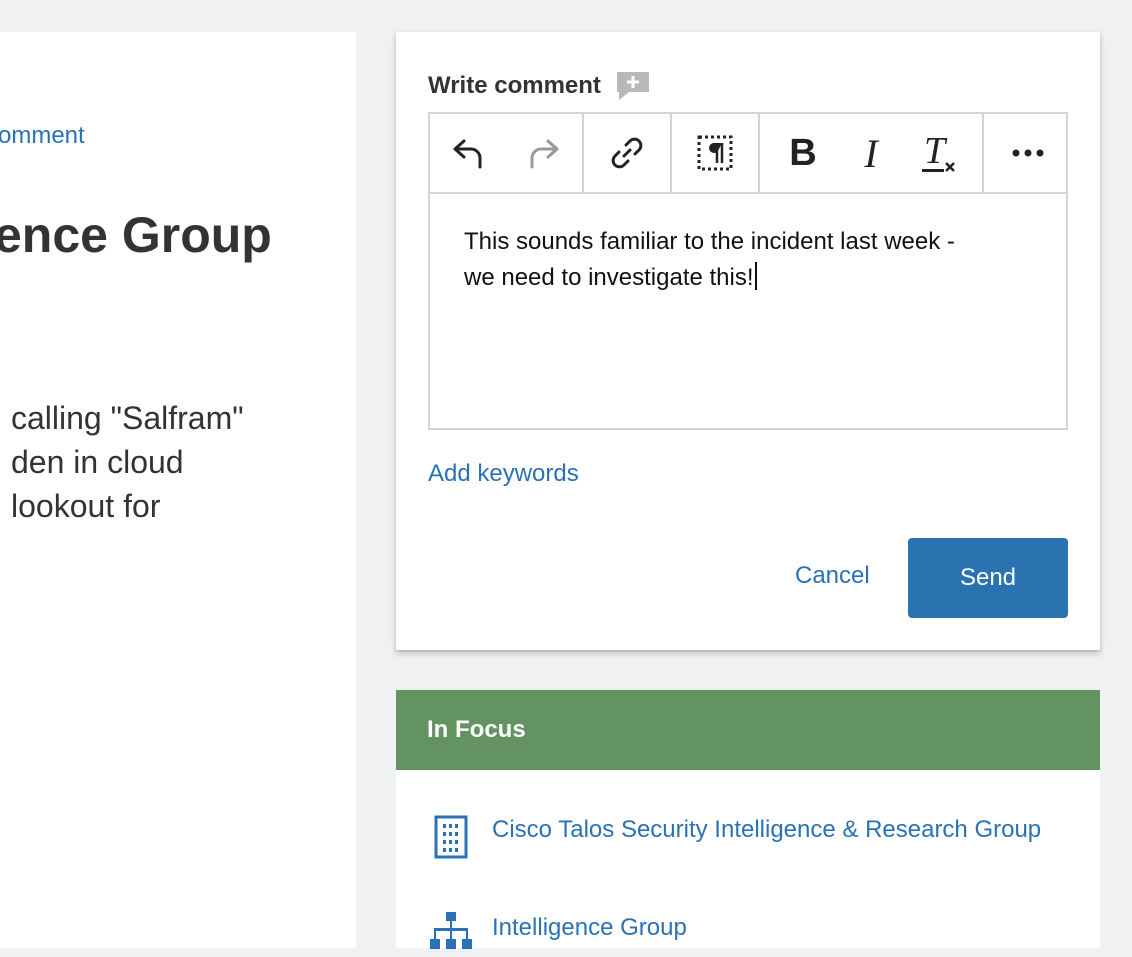  I want to click on italic-icon: I, so click(871, 153).